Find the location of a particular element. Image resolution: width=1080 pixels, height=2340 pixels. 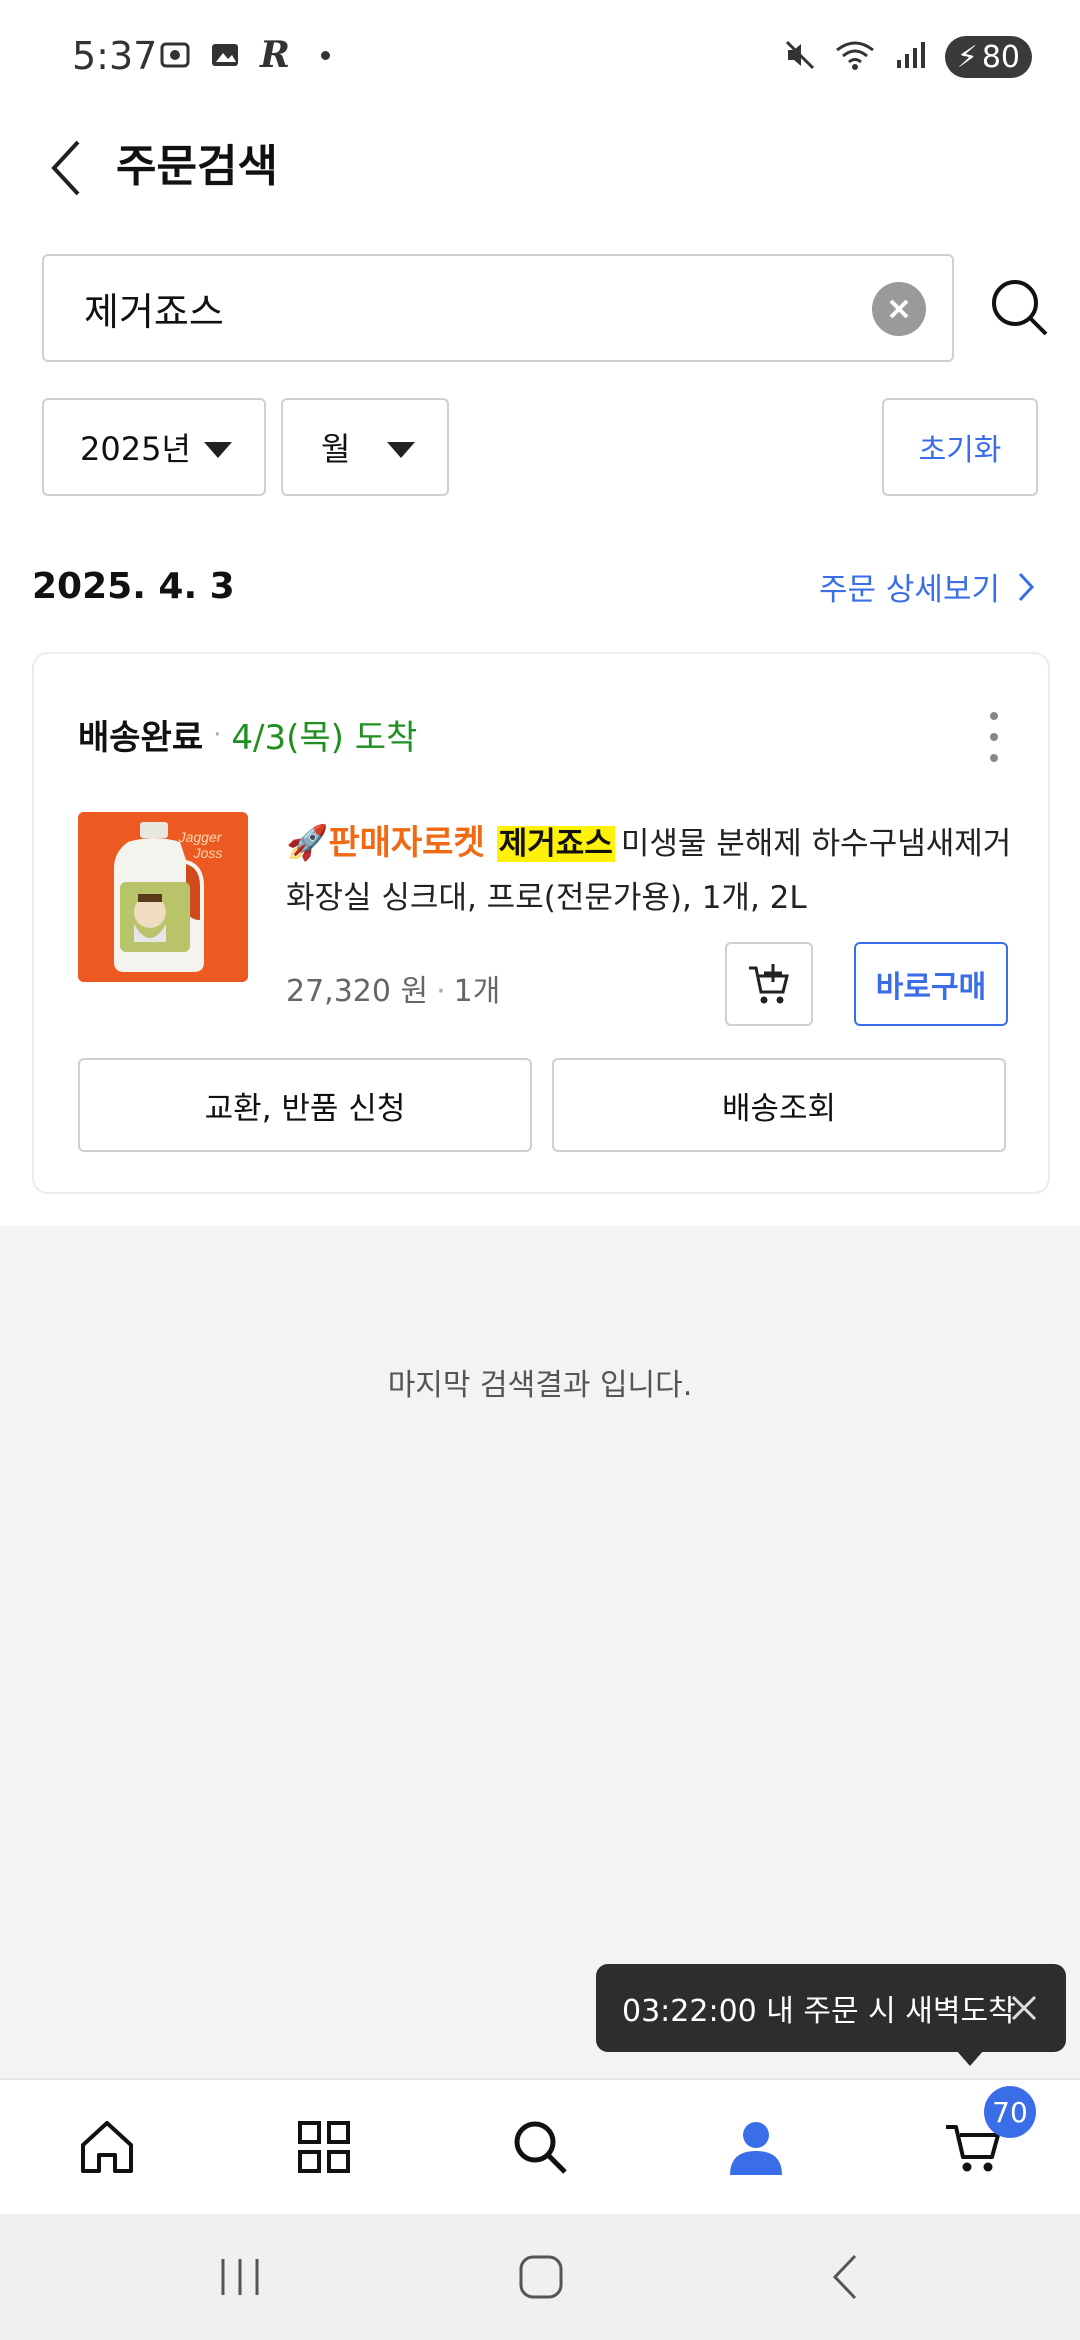

toast-close-button is located at coordinates (1024, 2008).